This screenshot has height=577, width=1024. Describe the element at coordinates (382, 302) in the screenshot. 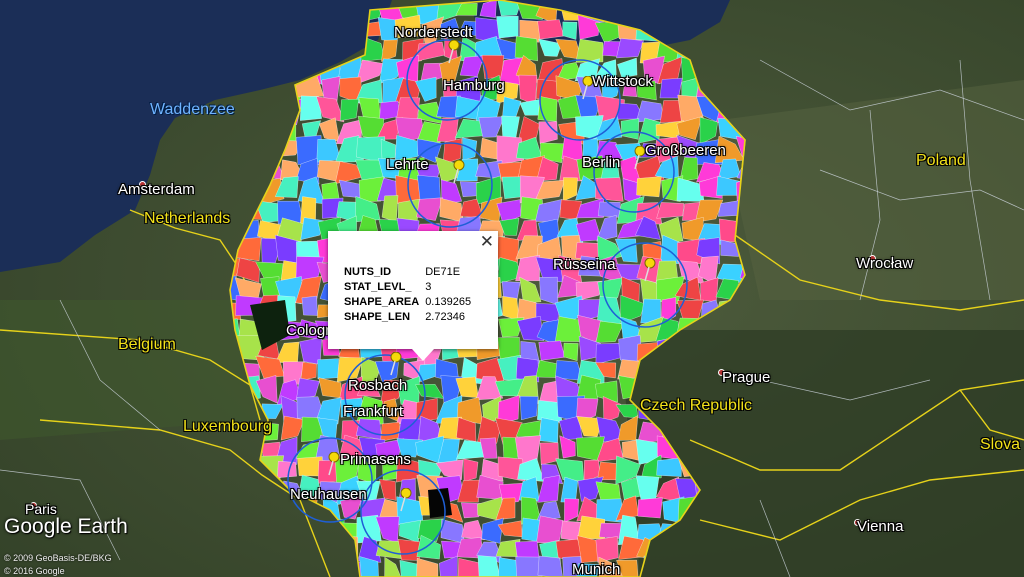

I see `attribute-key: SHAPE_AREA` at that location.